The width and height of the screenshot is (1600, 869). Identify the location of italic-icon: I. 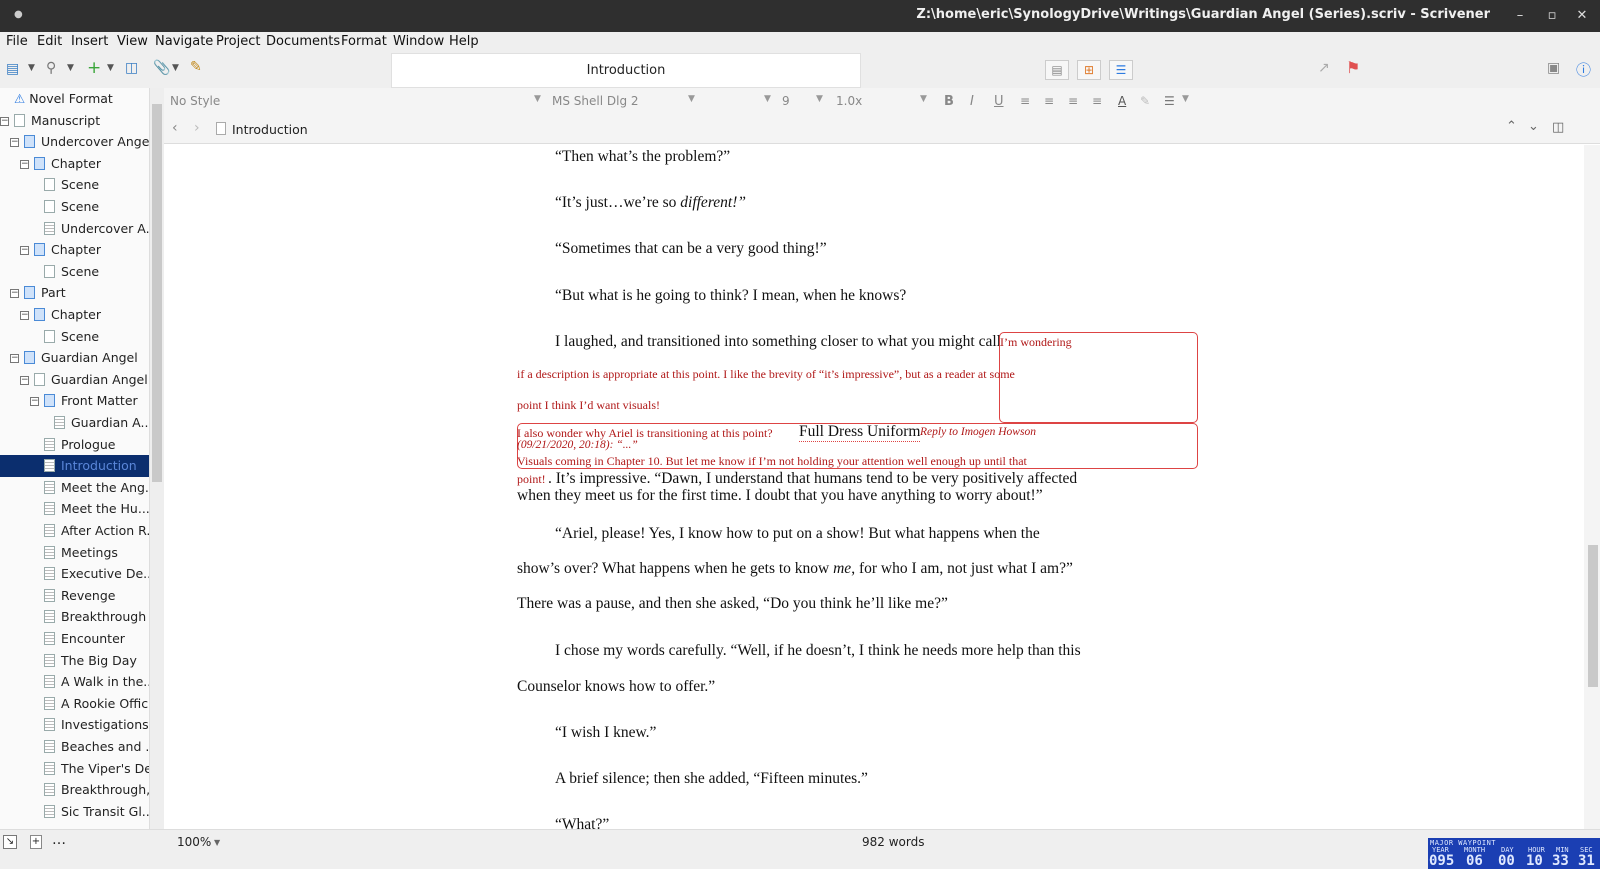
(972, 101).